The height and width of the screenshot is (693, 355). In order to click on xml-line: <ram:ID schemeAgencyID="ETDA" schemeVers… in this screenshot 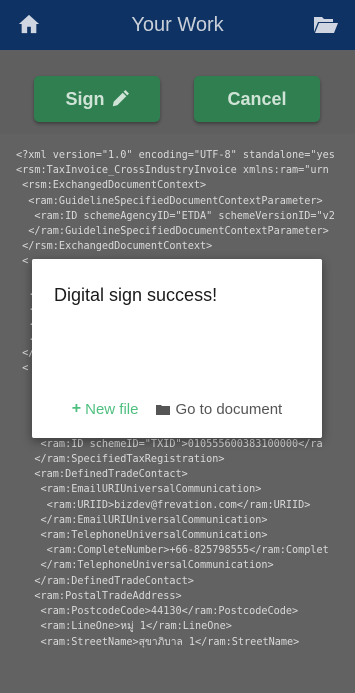, I will do `click(175, 216)`.